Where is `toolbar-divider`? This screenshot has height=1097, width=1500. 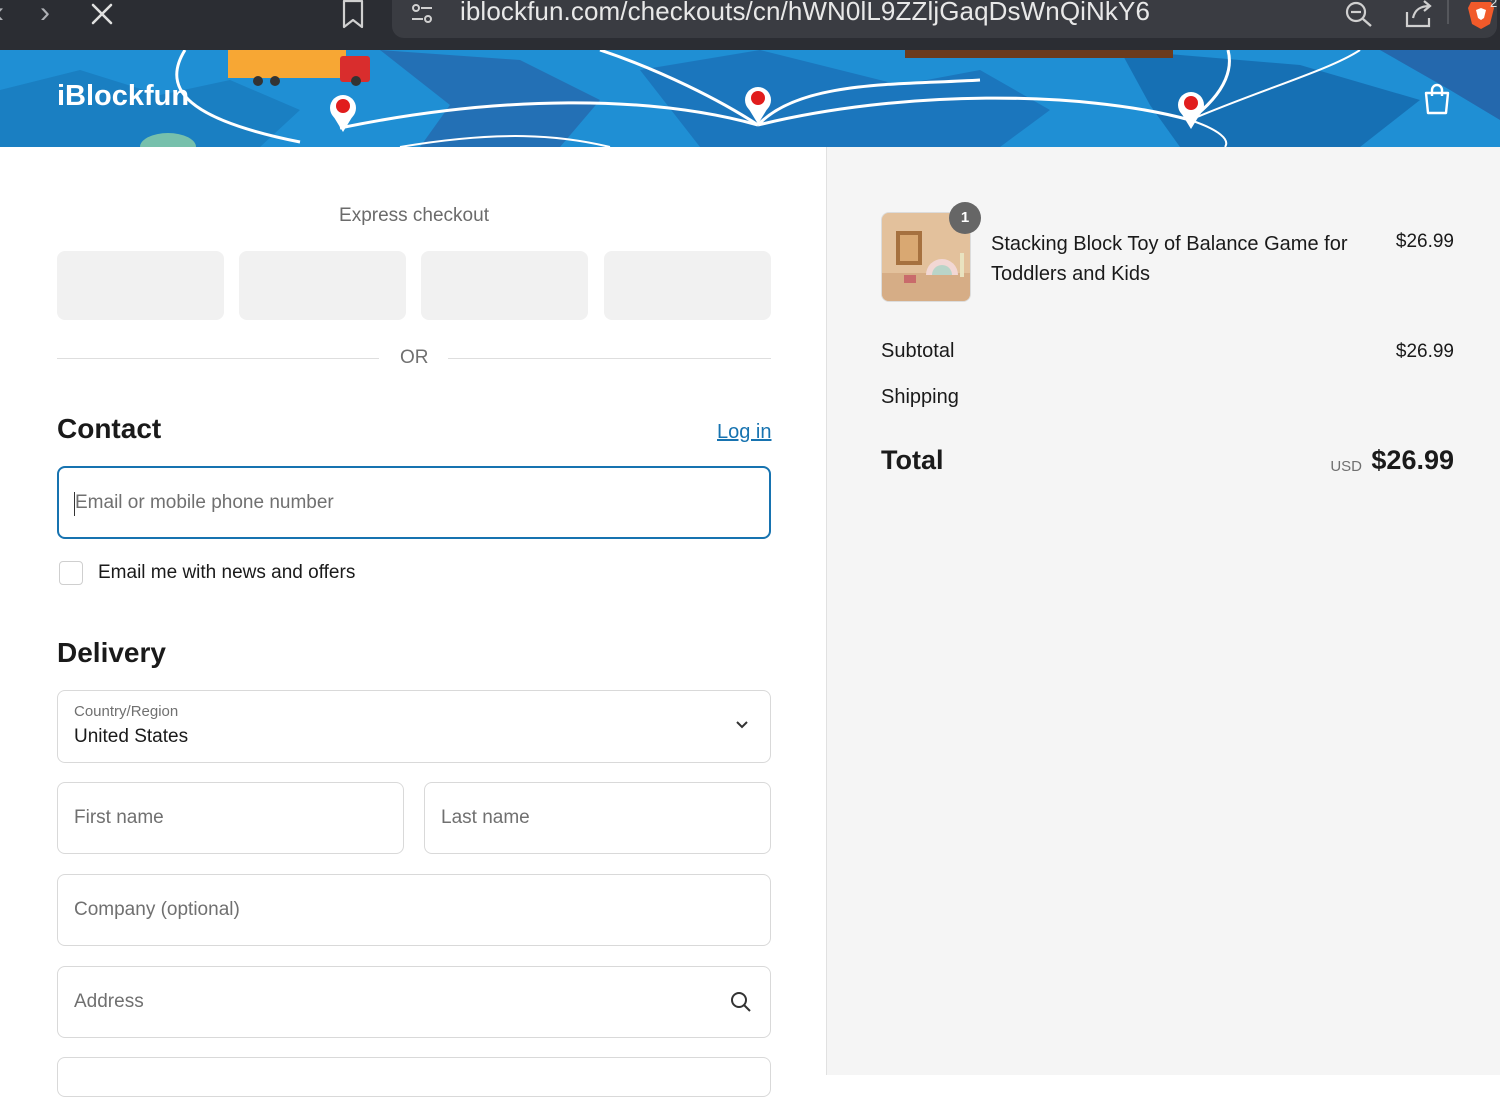 toolbar-divider is located at coordinates (1448, 12).